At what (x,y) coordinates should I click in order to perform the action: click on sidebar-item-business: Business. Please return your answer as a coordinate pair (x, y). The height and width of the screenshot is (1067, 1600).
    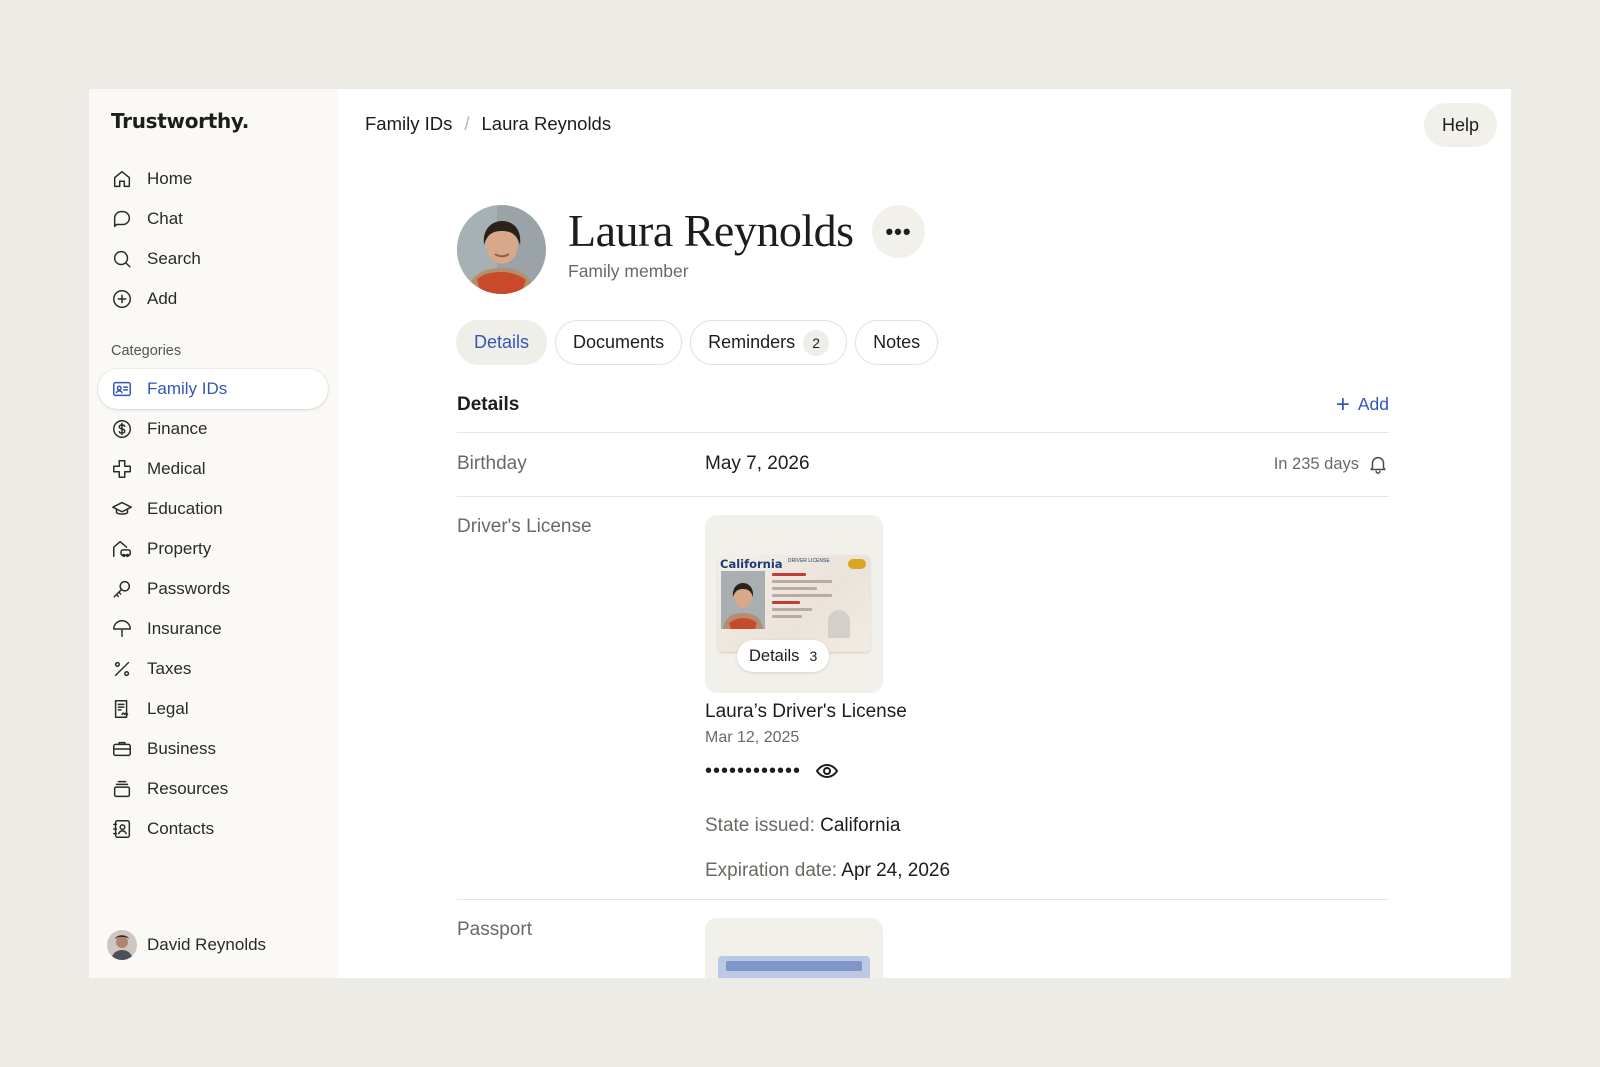
    Looking at the image, I should click on (213, 749).